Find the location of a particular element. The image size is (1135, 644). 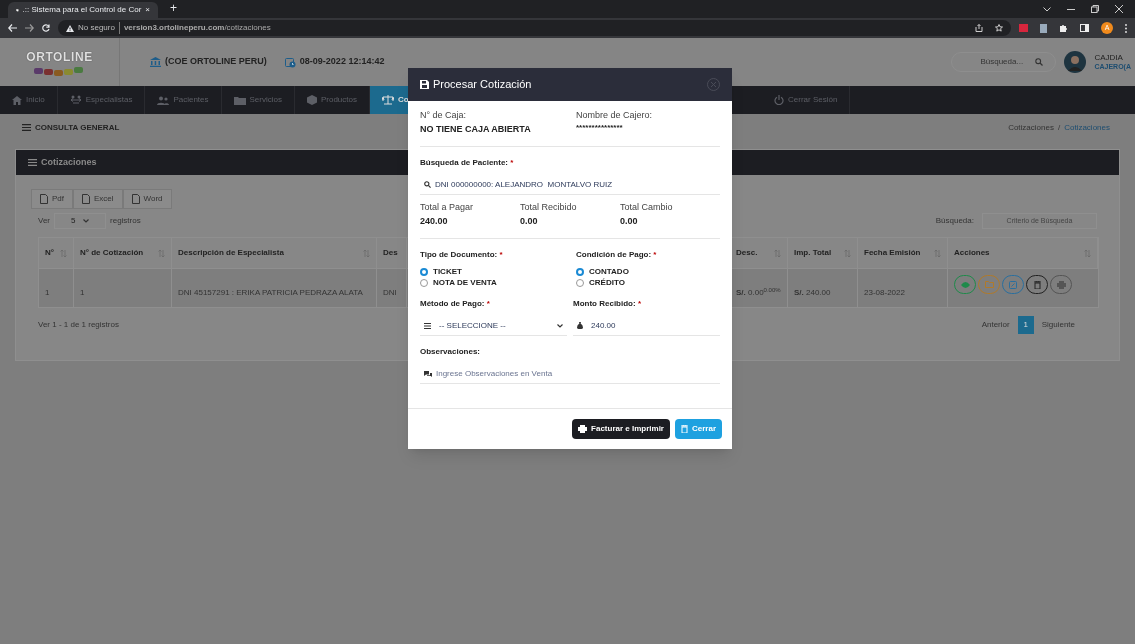

share-icon is located at coordinates (979, 28).